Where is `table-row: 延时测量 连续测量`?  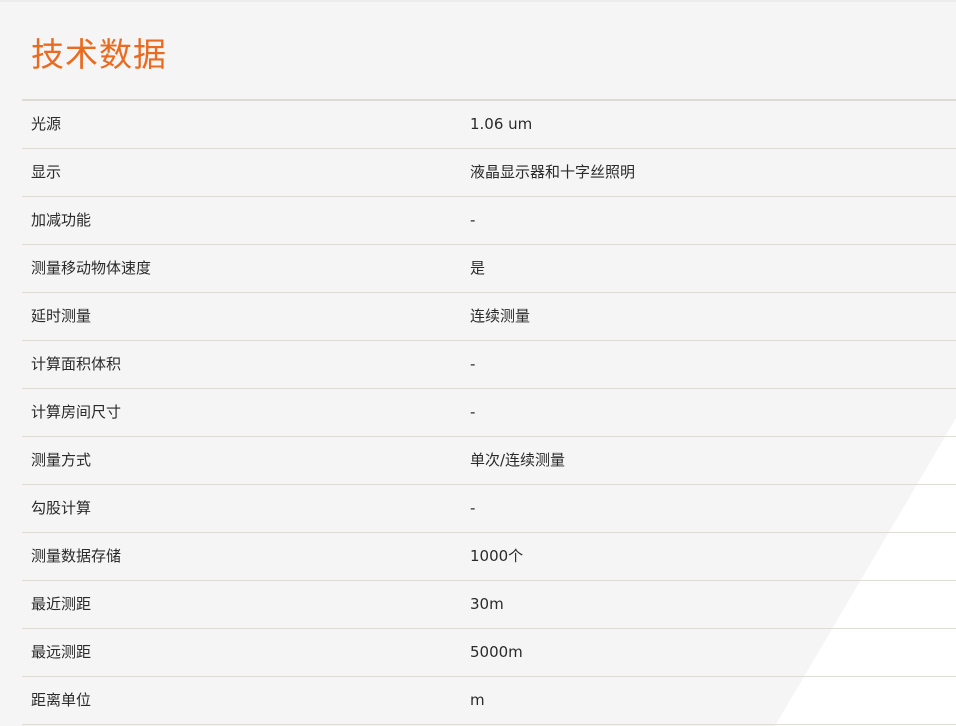
table-row: 延时测量 连续测量 is located at coordinates (489, 317).